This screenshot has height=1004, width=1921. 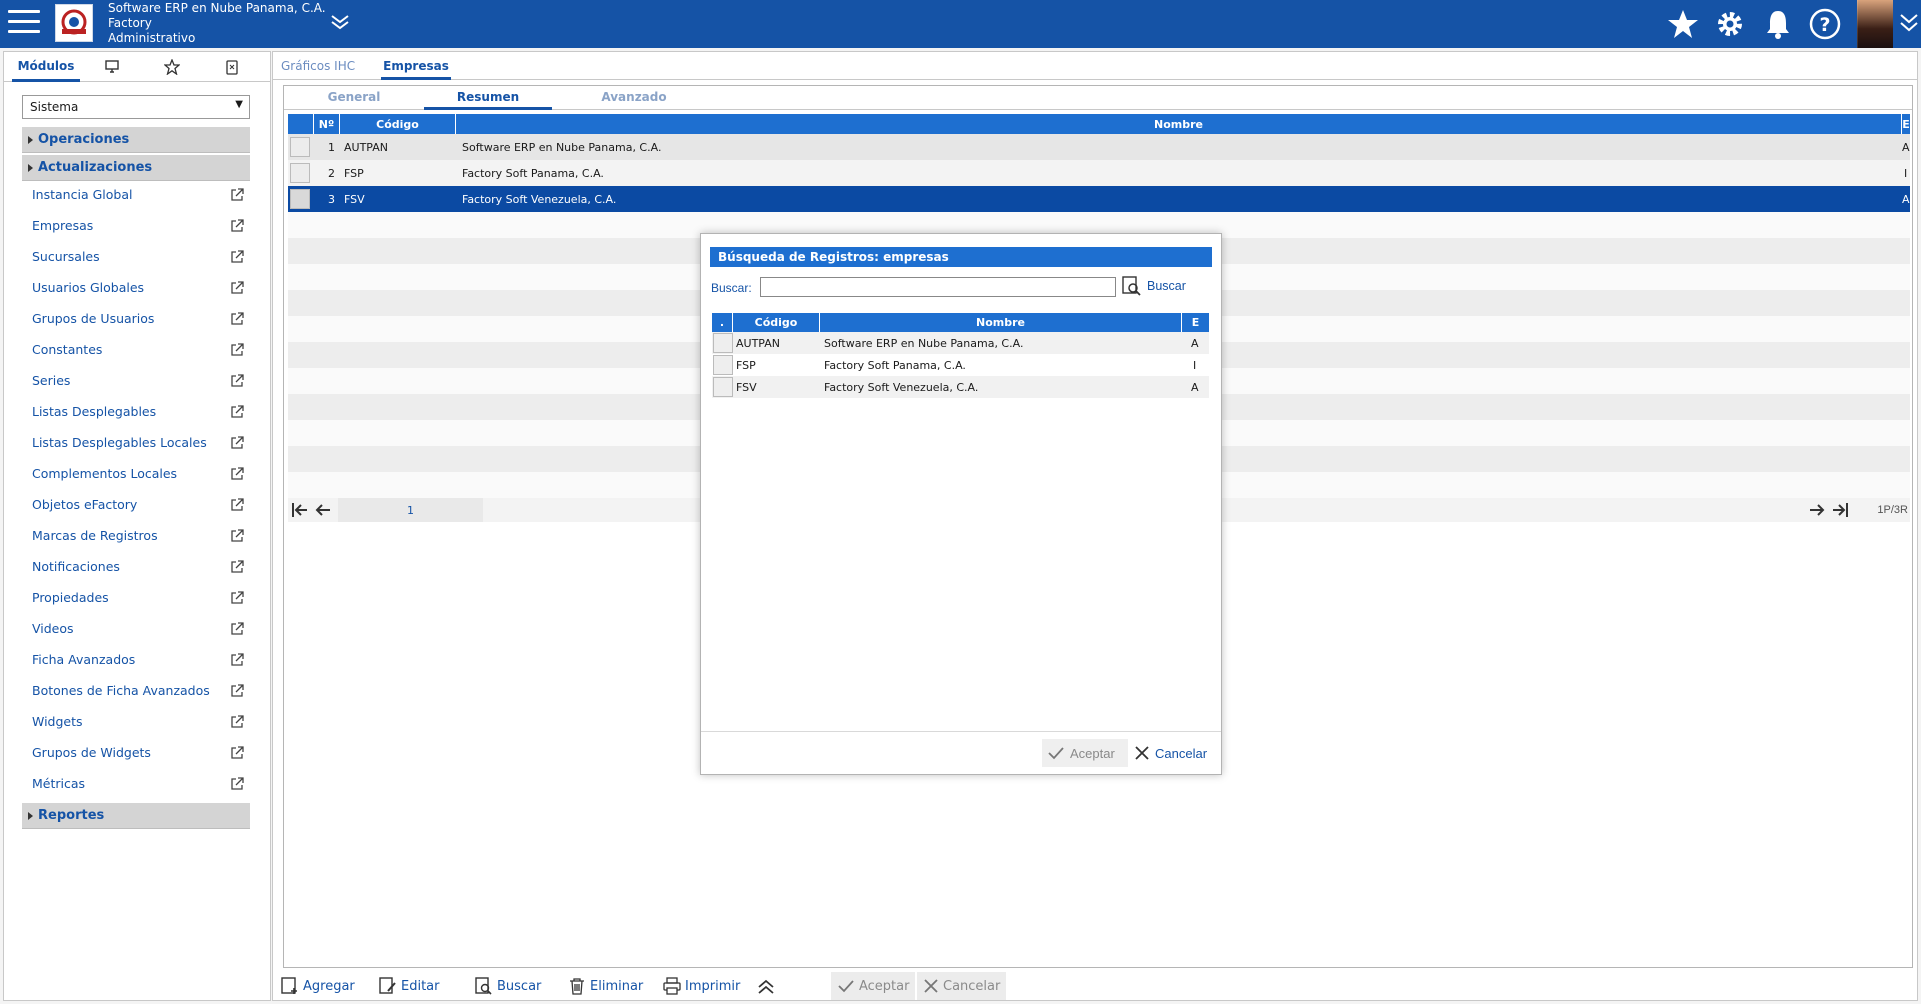 What do you see at coordinates (138, 755) in the screenshot?
I see `sidebar-item: Grupos de Widgets` at bounding box center [138, 755].